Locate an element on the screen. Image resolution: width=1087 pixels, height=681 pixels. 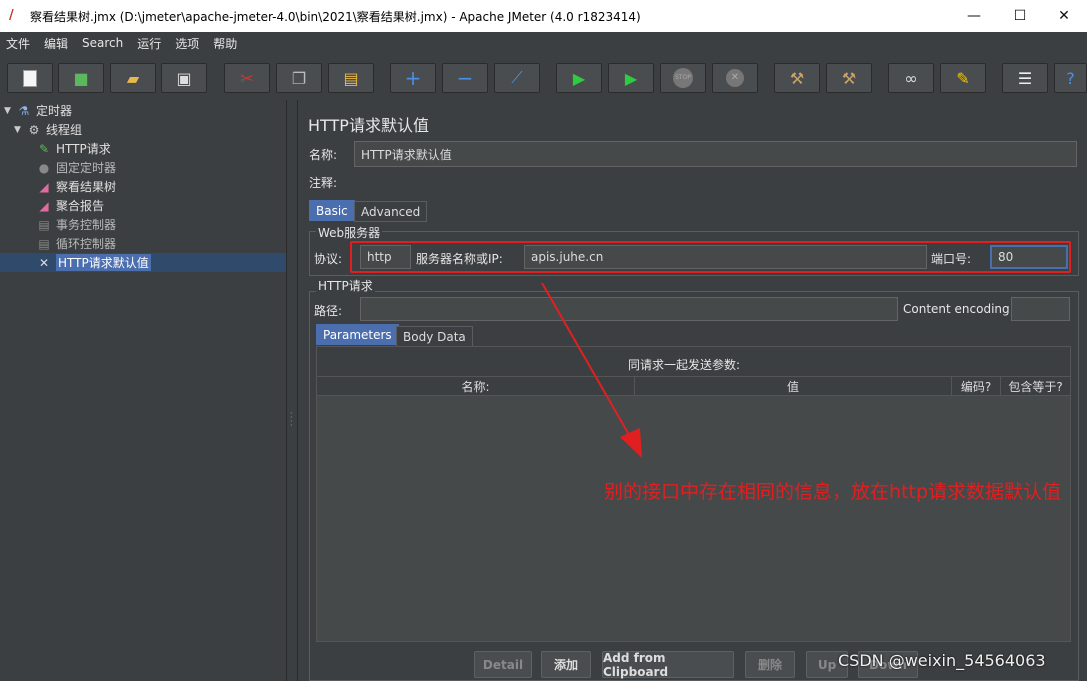
paste-icon: ▤ is located at coordinates (351, 78).